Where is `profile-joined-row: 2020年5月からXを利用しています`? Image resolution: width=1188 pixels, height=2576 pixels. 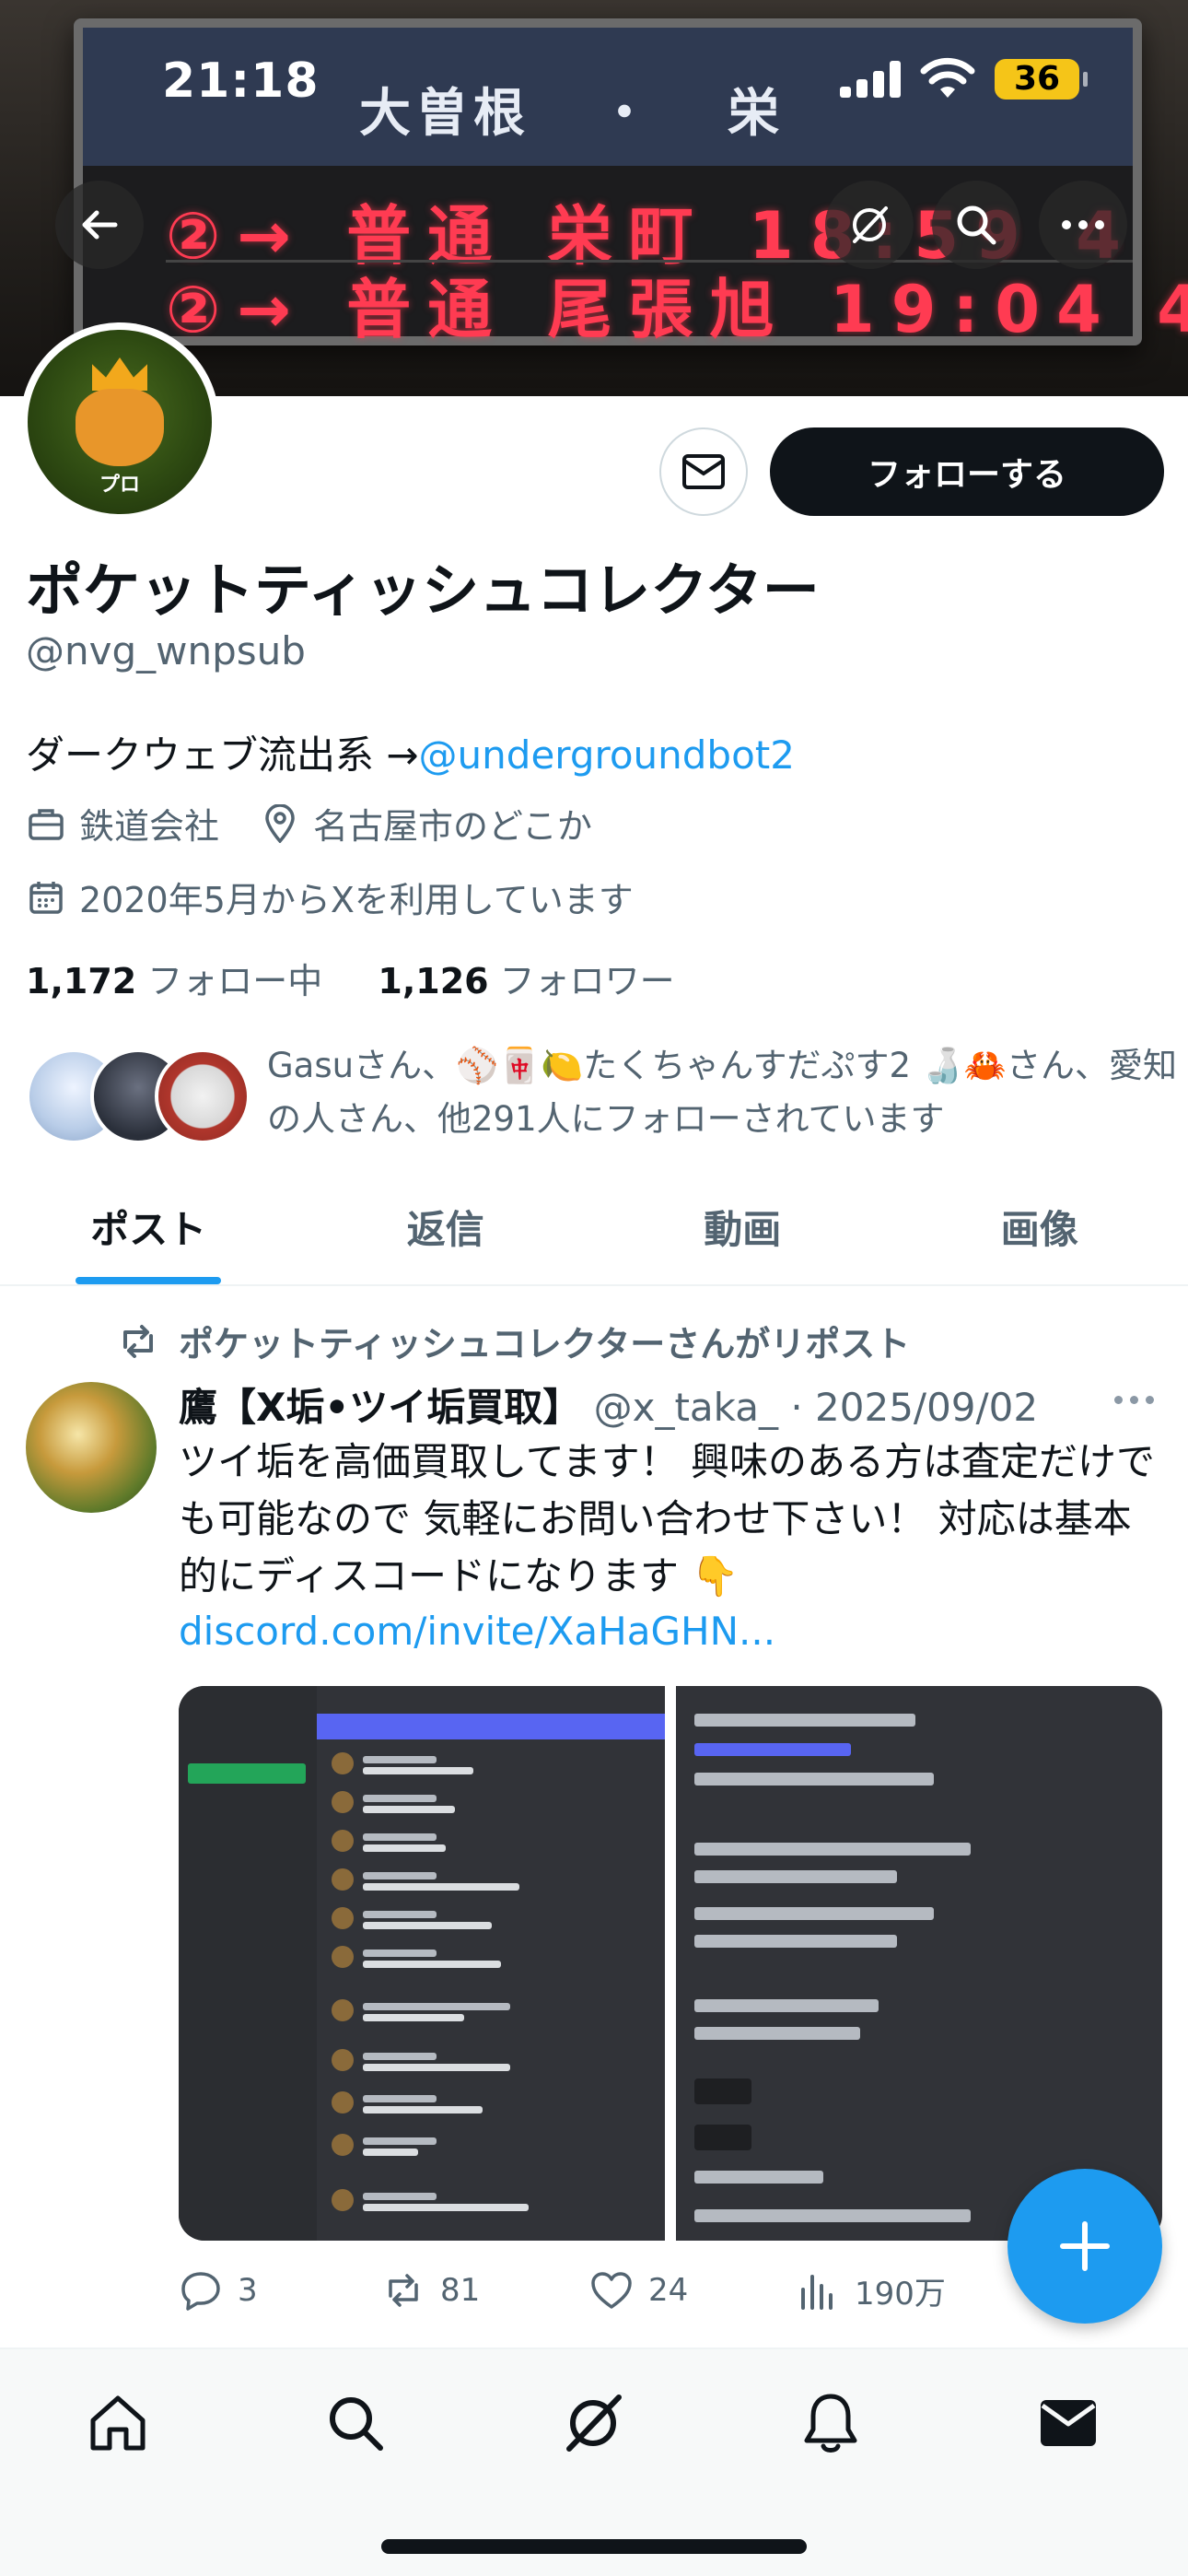
profile-joined-row: 2020年5月からXを利用しています is located at coordinates (330, 897).